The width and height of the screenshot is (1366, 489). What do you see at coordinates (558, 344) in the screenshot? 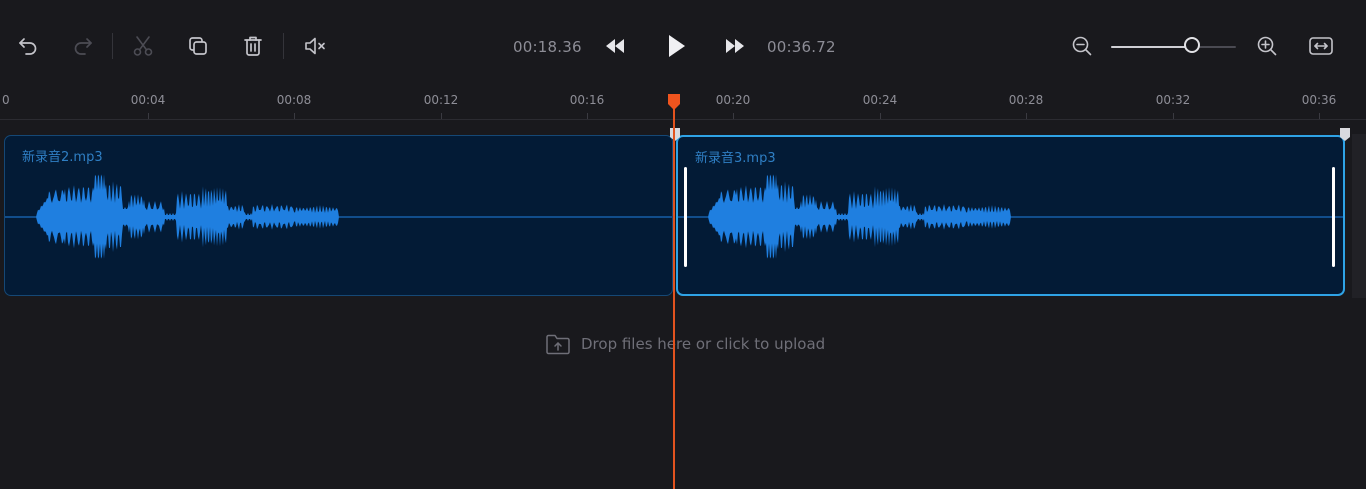
I see `folder-upload-icon` at bounding box center [558, 344].